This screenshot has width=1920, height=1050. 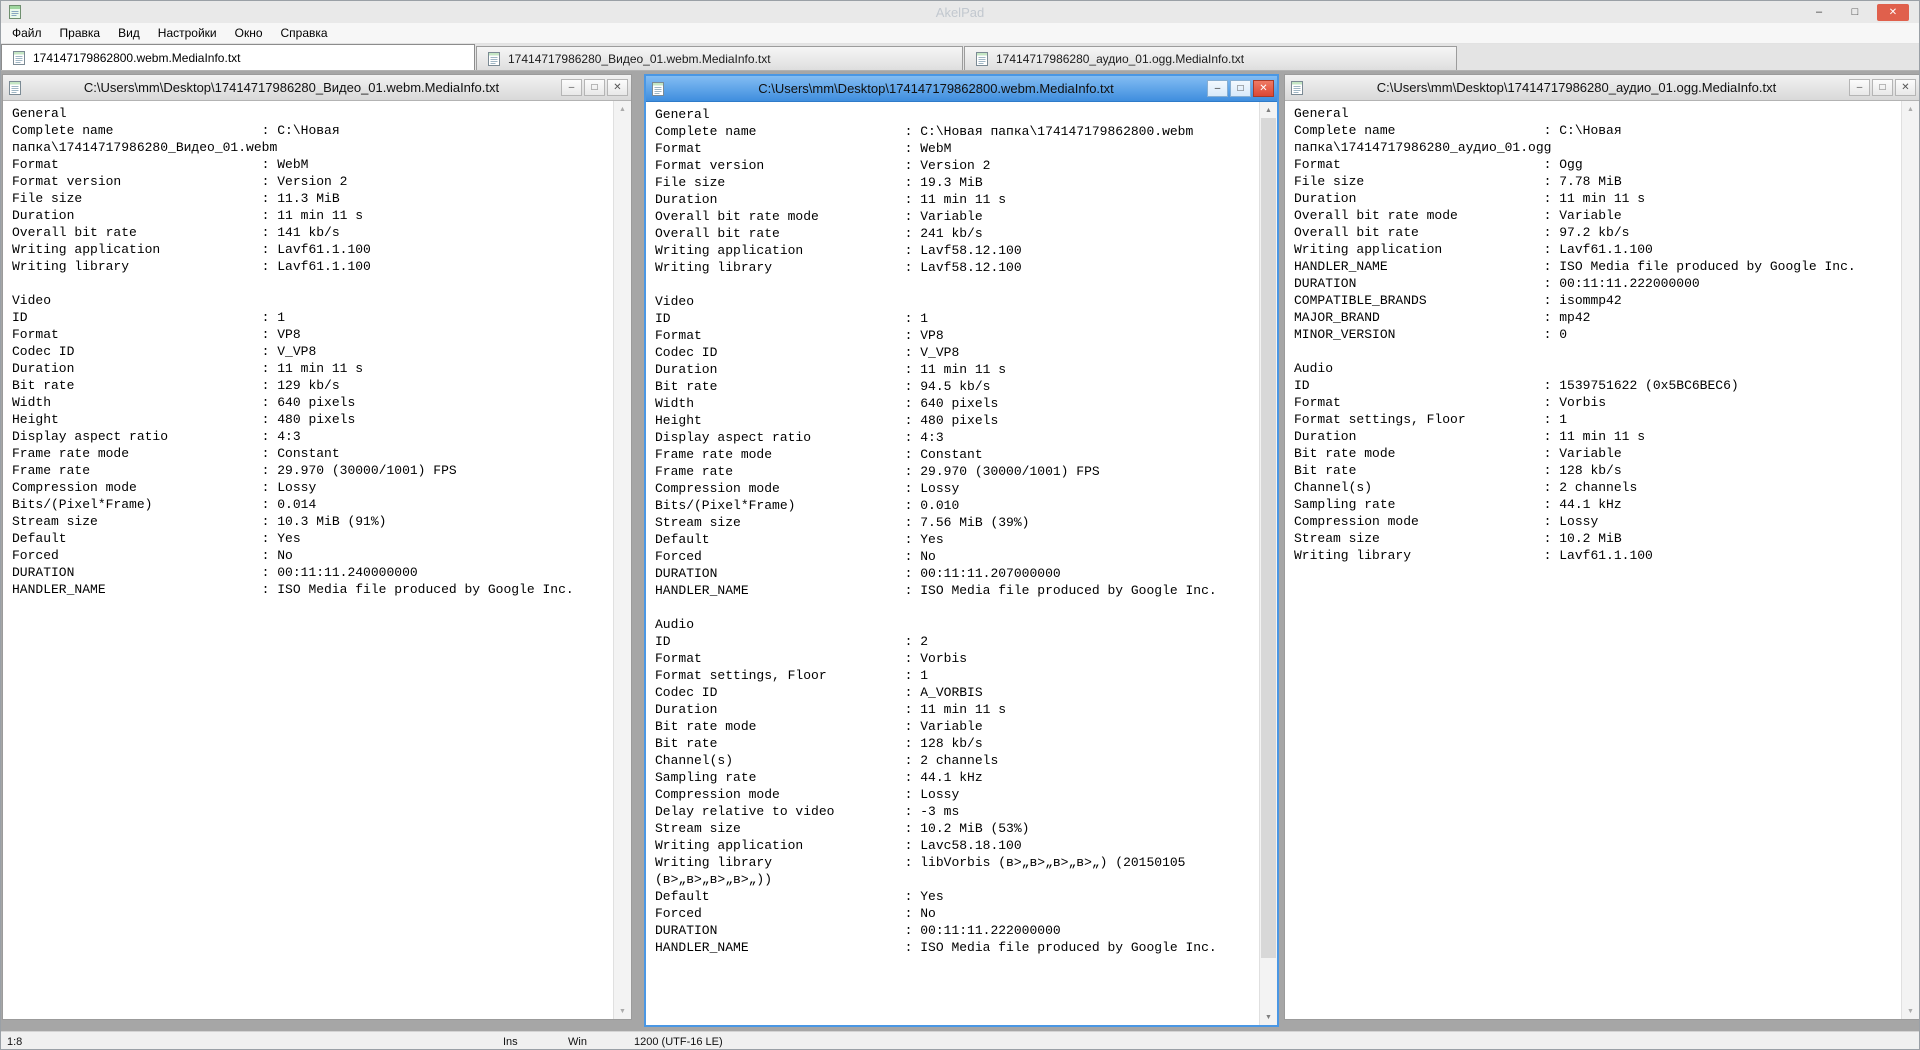 What do you see at coordinates (1819, 12) in the screenshot?
I see `minimize-button: –` at bounding box center [1819, 12].